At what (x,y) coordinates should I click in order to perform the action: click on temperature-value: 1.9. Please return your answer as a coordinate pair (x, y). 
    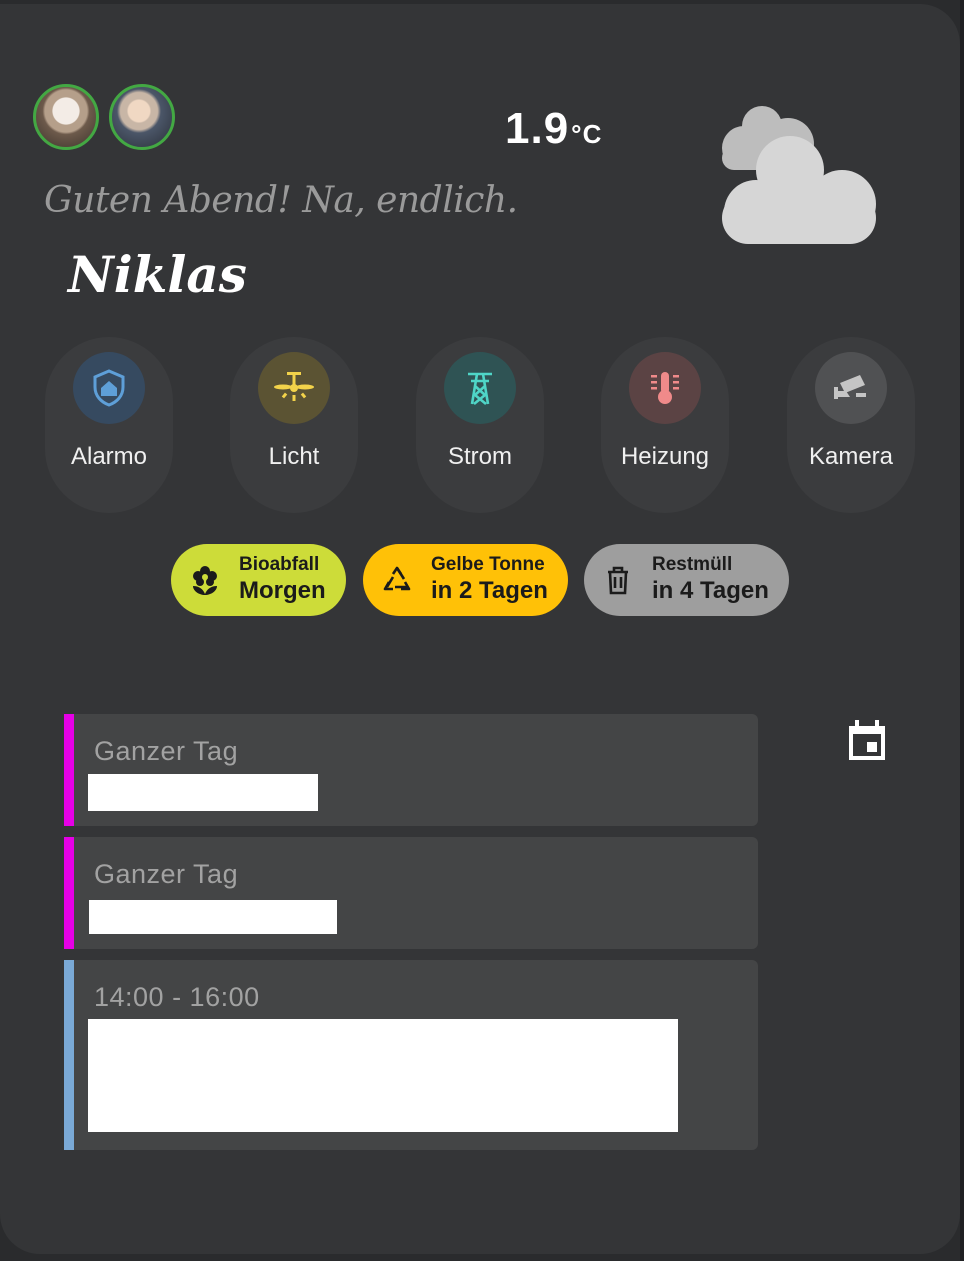
    Looking at the image, I should click on (537, 128).